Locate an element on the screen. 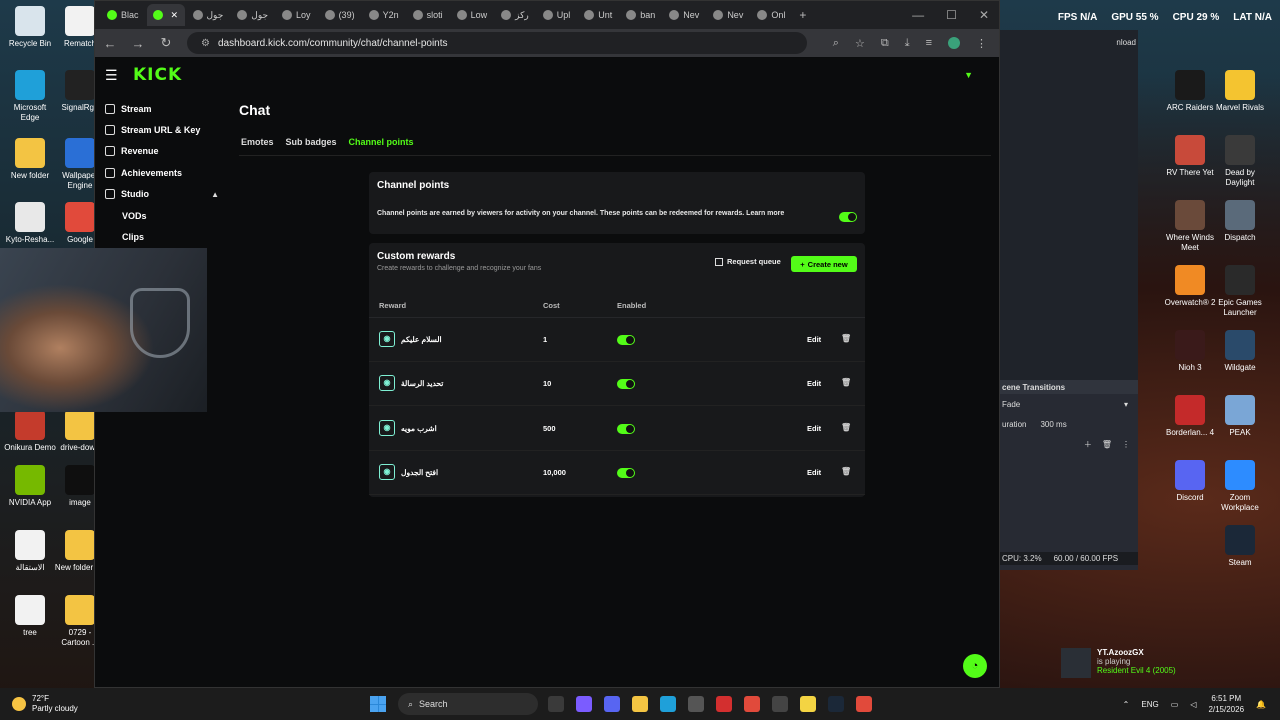 The height and width of the screenshot is (720, 1280). browser-tab: Onl is located at coordinates (771, 15).